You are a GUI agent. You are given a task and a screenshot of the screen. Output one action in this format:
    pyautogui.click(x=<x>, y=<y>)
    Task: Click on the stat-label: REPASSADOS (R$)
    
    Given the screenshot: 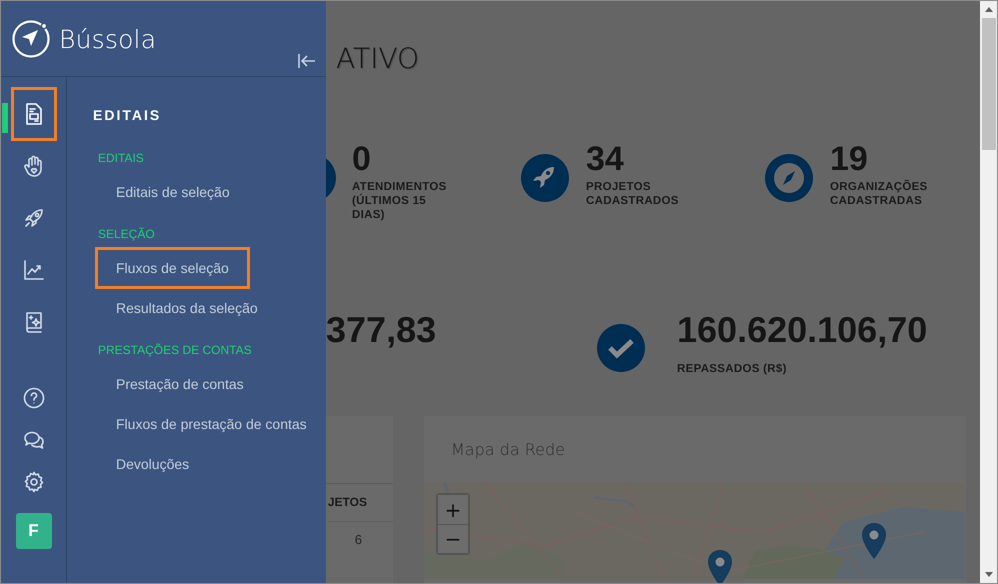 What is the action you would take?
    pyautogui.click(x=732, y=369)
    